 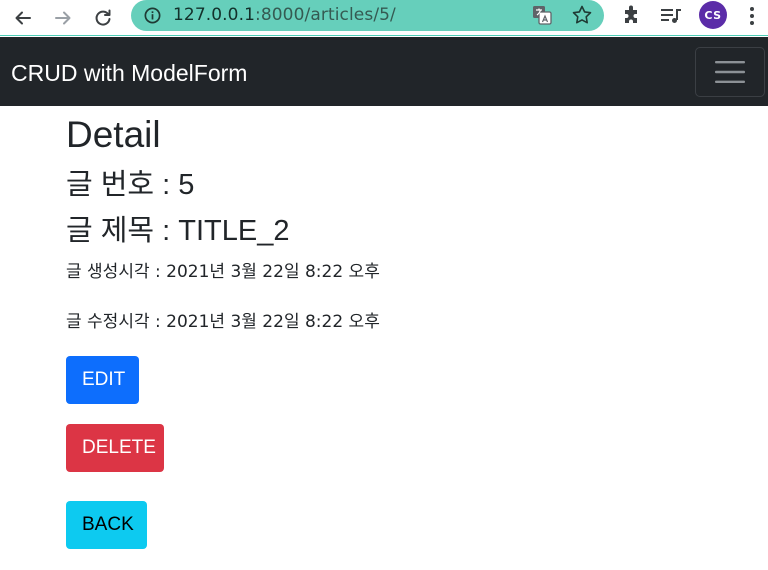 I want to click on back-link-button: BACK, so click(x=106, y=525).